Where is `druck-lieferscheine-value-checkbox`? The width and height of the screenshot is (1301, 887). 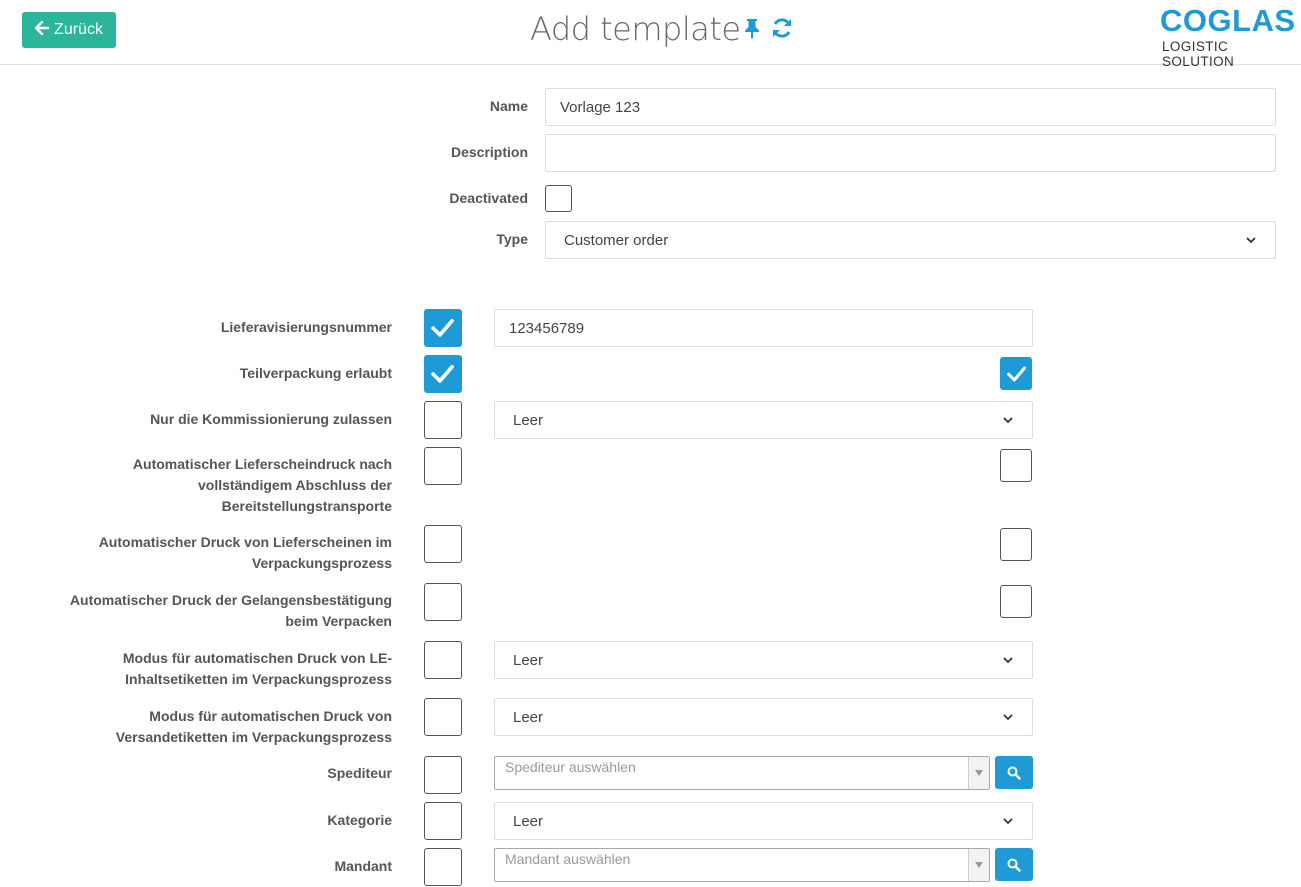
druck-lieferscheine-value-checkbox is located at coordinates (1016, 544).